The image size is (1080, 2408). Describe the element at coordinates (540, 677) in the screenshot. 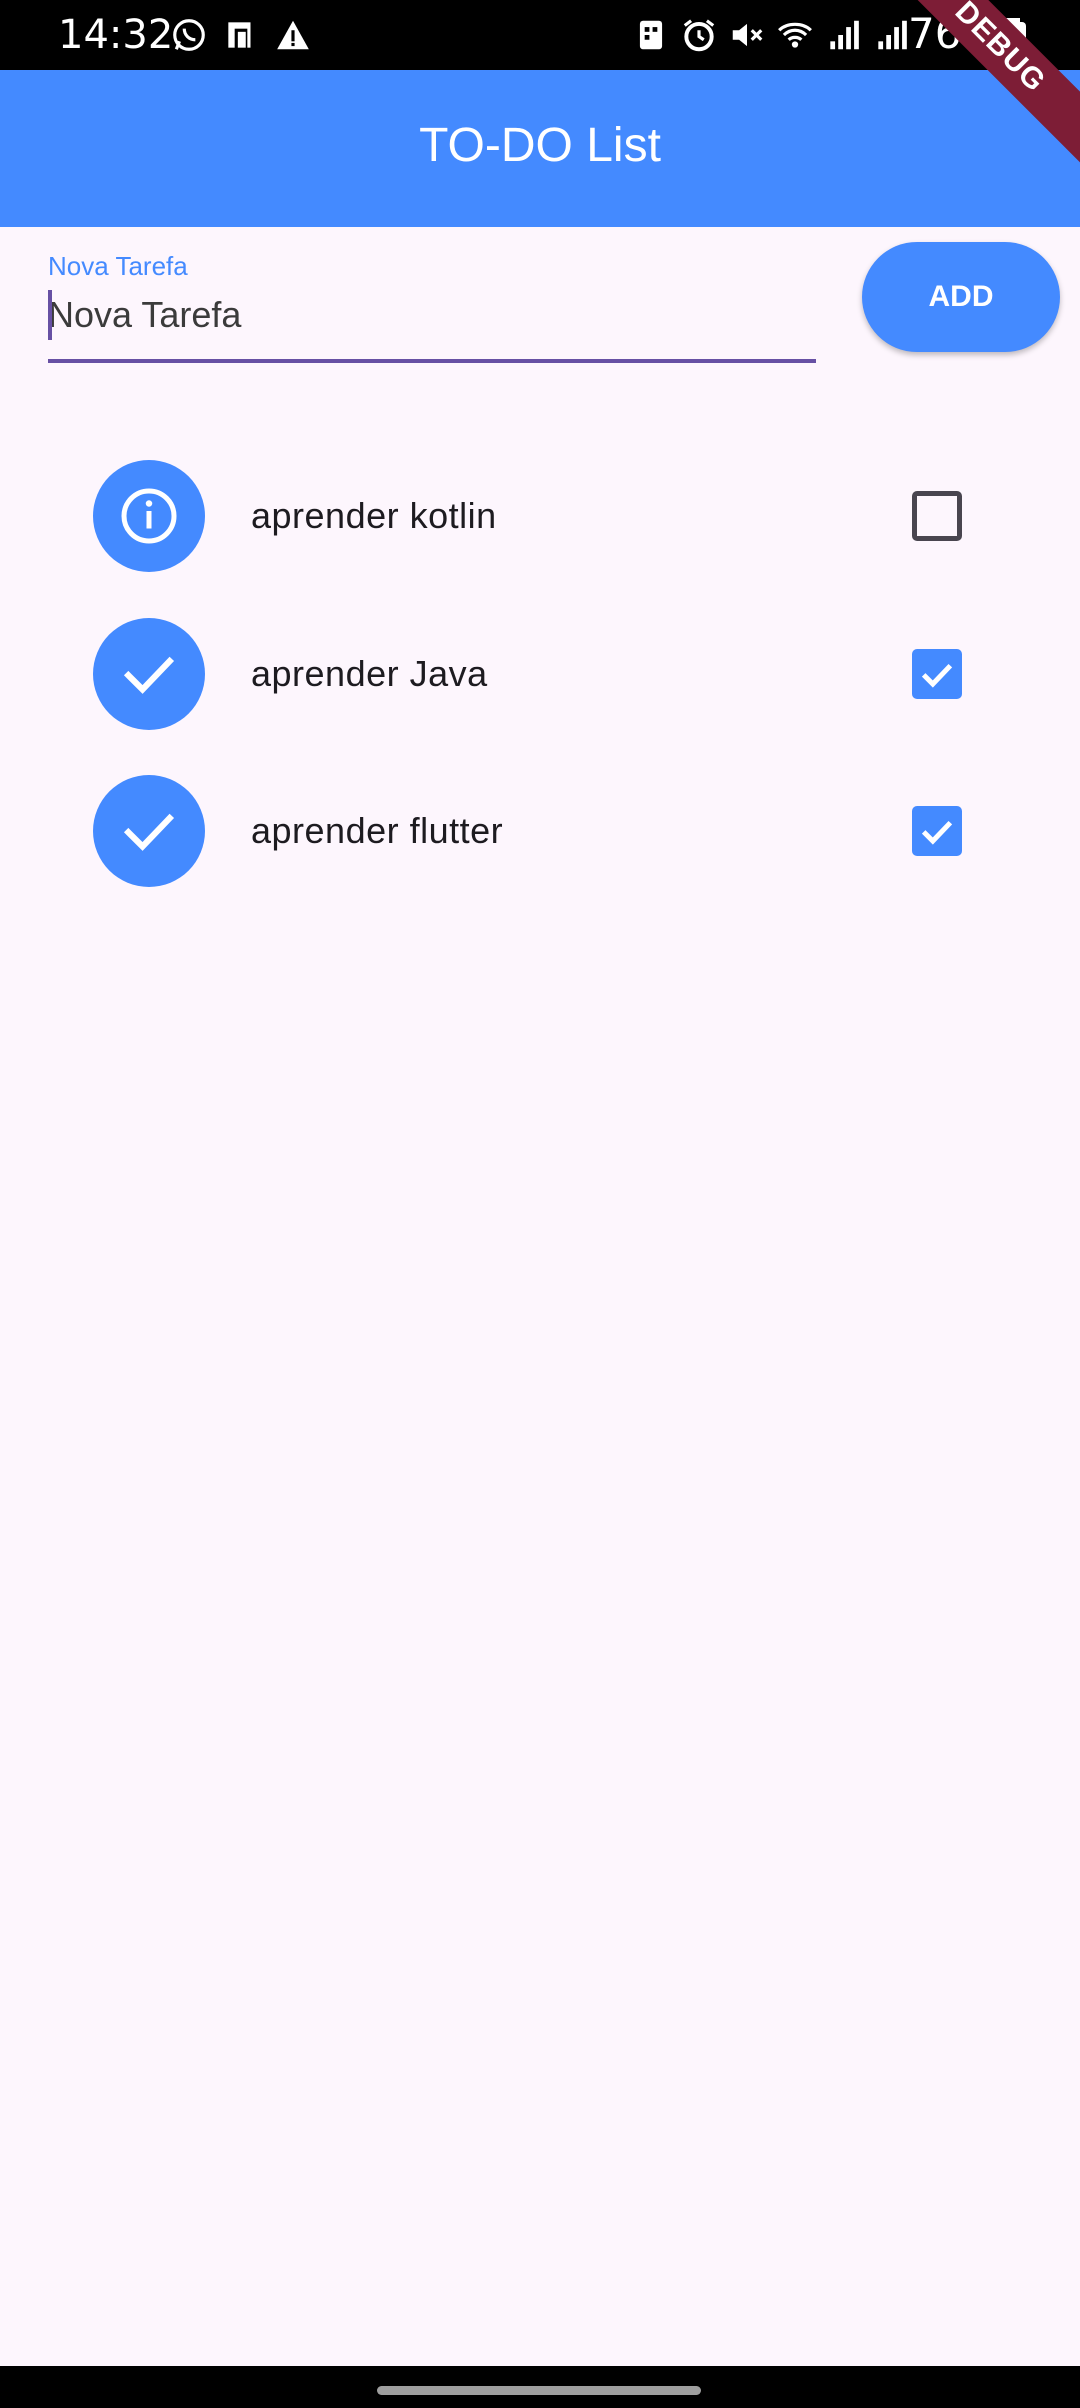

I see `list-item: aprender Java` at that location.